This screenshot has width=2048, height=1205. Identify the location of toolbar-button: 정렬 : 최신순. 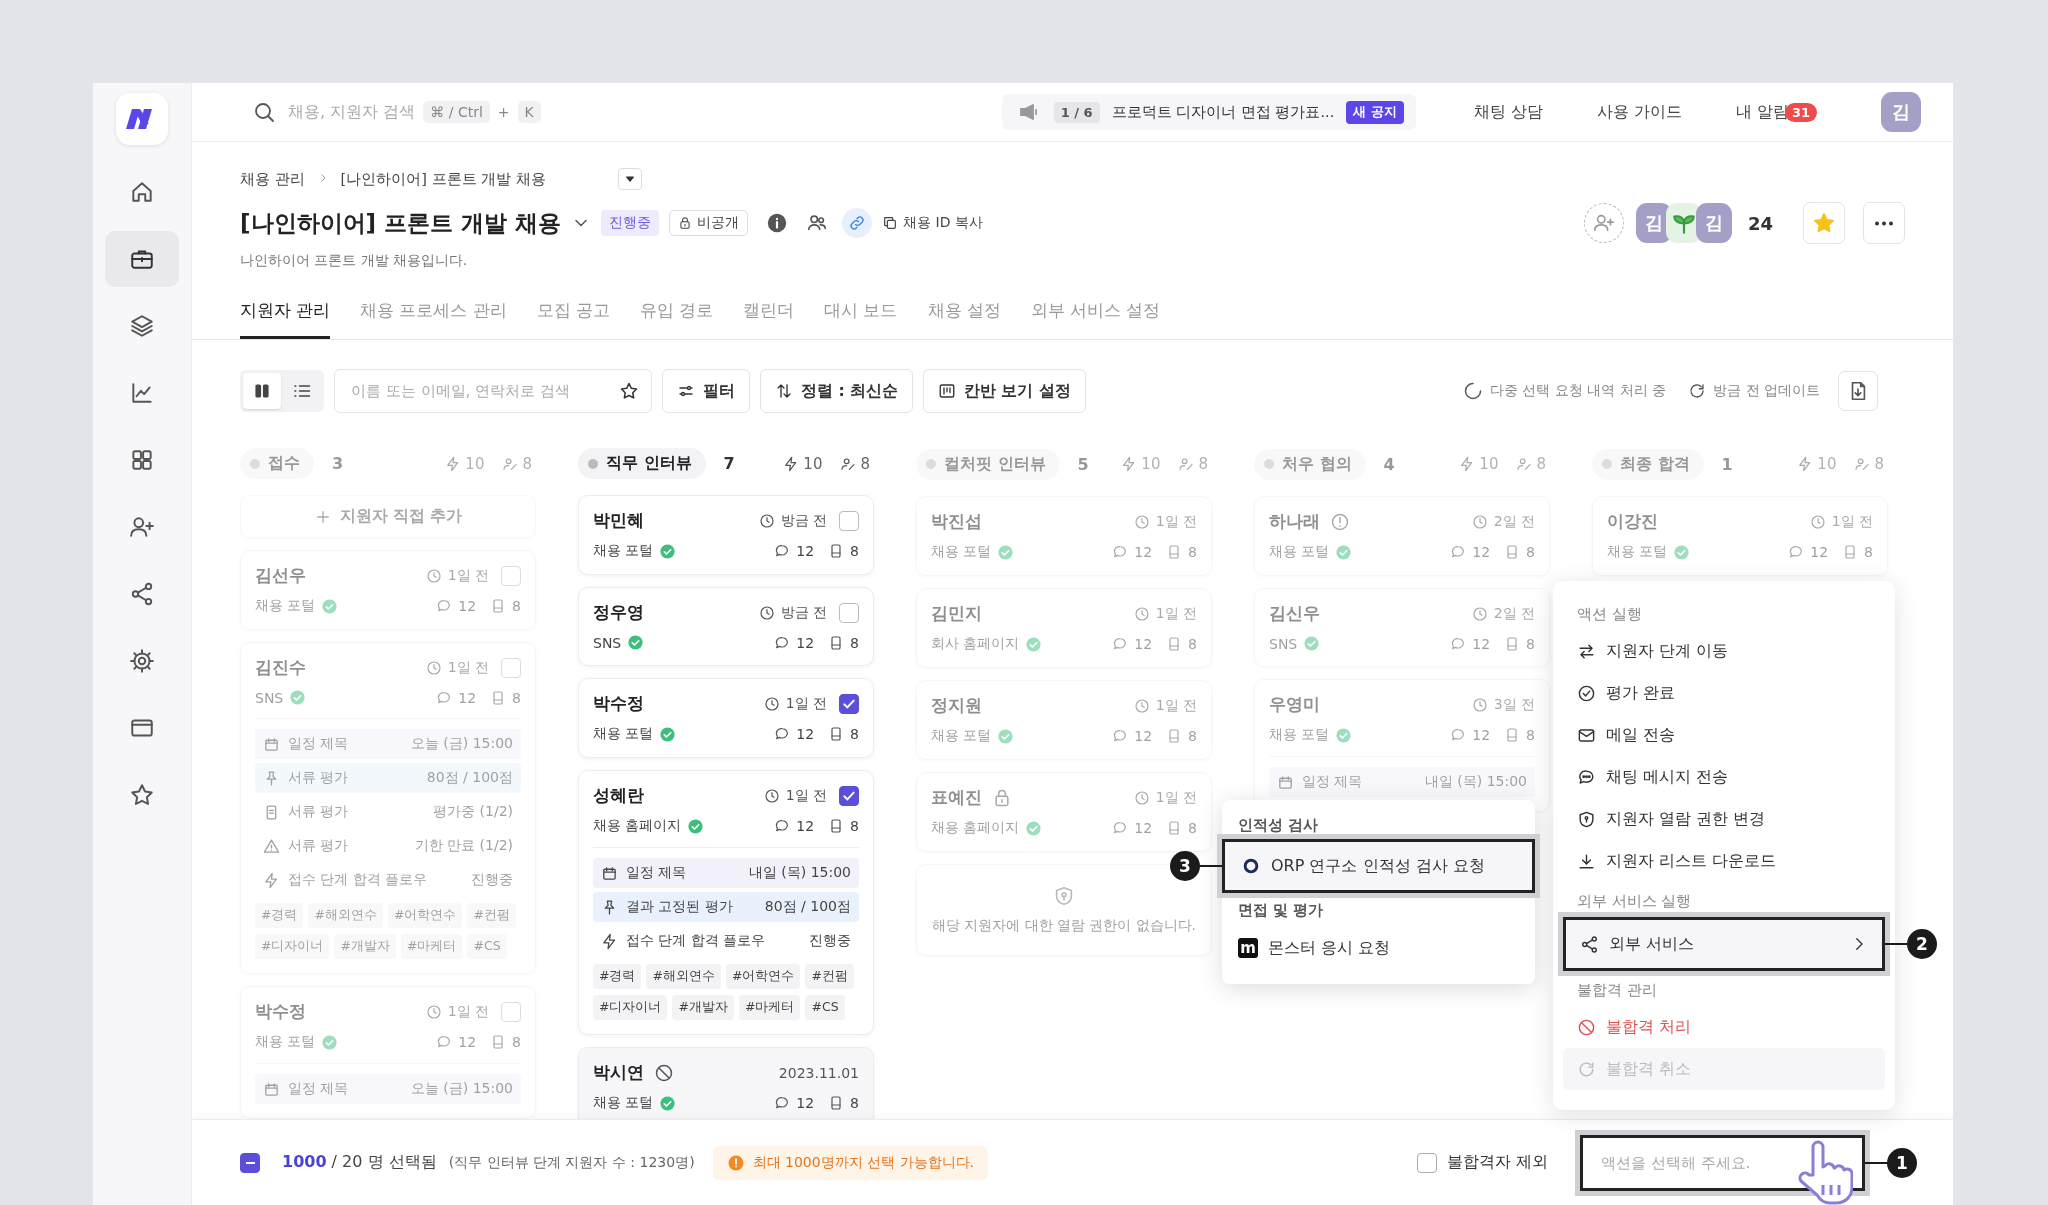
(836, 391).